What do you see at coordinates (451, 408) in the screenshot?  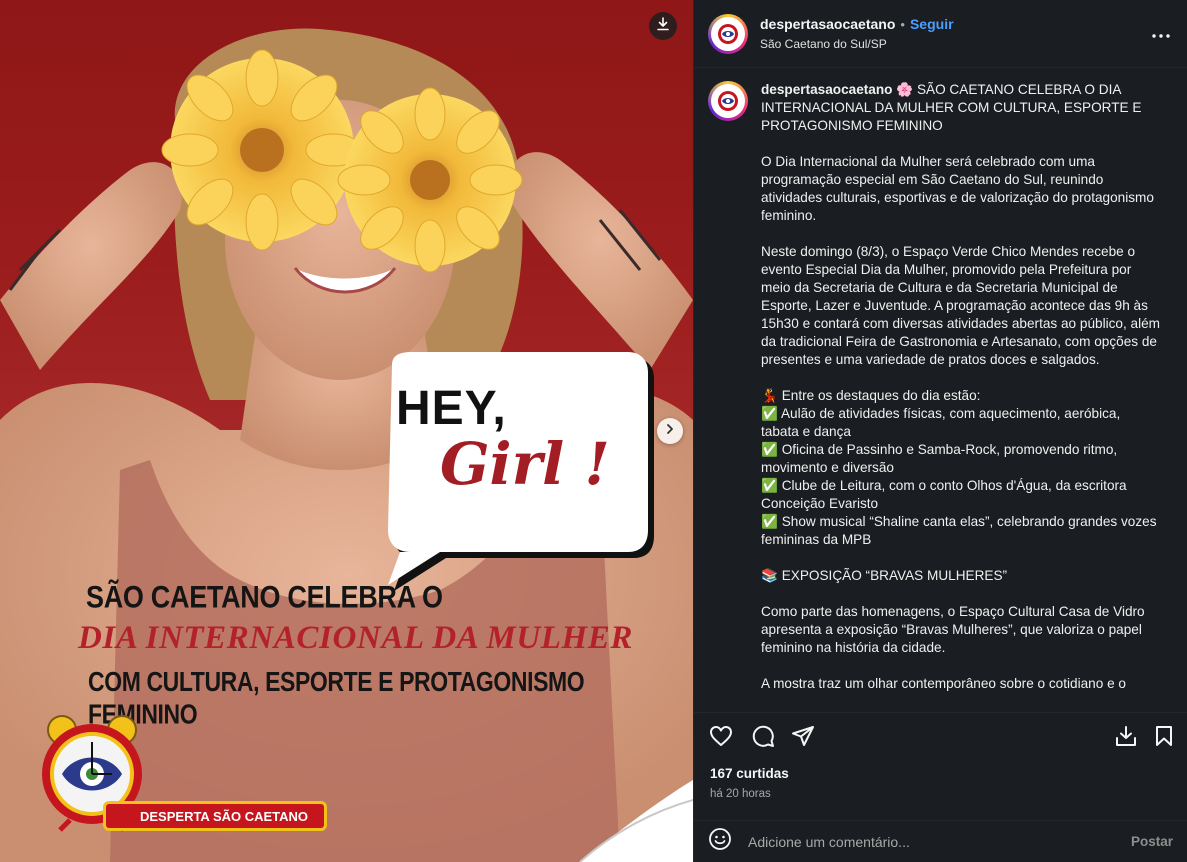 I see `bubble-hey-text: HEY,` at bounding box center [451, 408].